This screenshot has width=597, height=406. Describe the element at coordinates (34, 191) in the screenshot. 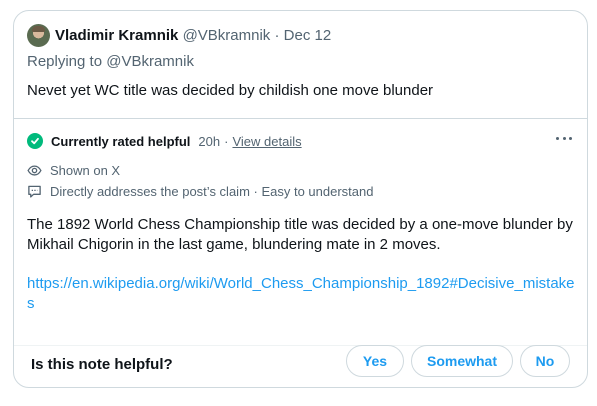

I see `chat-bubble-icon` at that location.